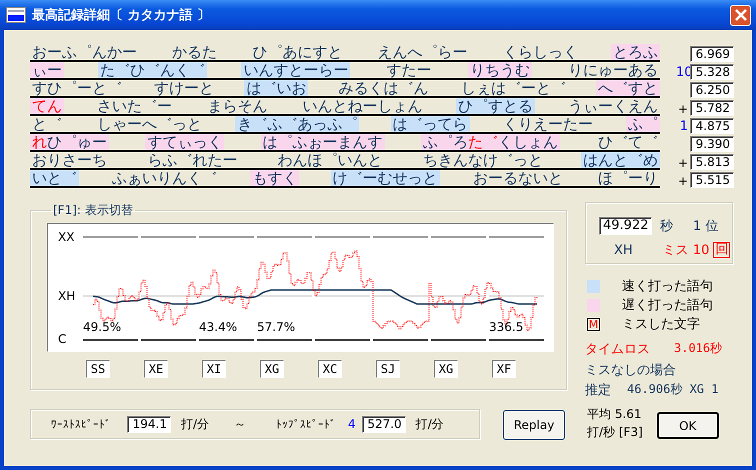  Describe the element at coordinates (275, 178) in the screenshot. I see `typed-word: もすく` at that location.